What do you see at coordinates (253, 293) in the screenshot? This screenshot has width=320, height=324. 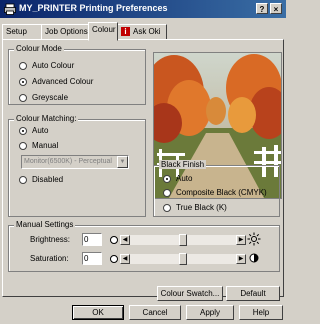 I see `default-button: Default` at bounding box center [253, 293].